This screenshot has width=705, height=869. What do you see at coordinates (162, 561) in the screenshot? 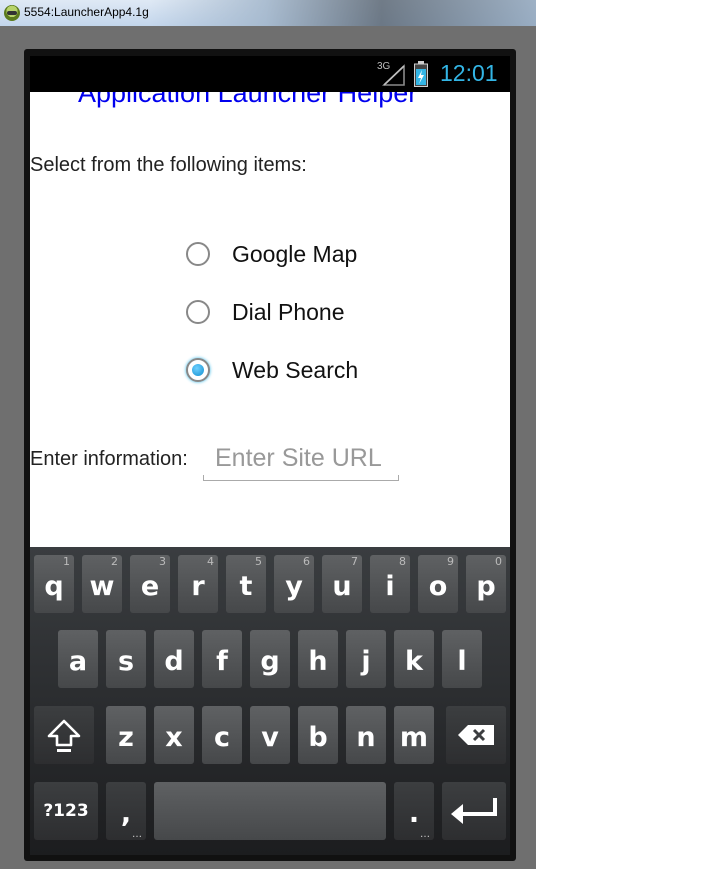
I see `key-hint: 3` at bounding box center [162, 561].